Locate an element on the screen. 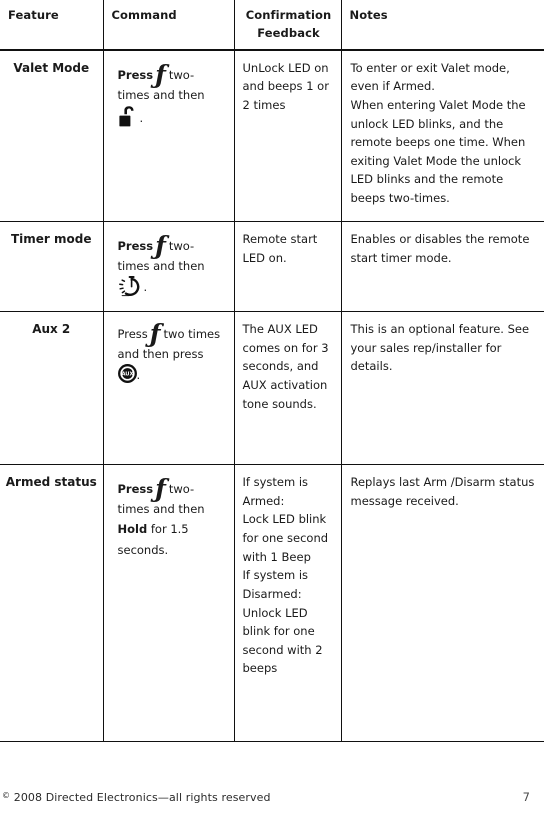  hold-label: Hold is located at coordinates (132, 529).